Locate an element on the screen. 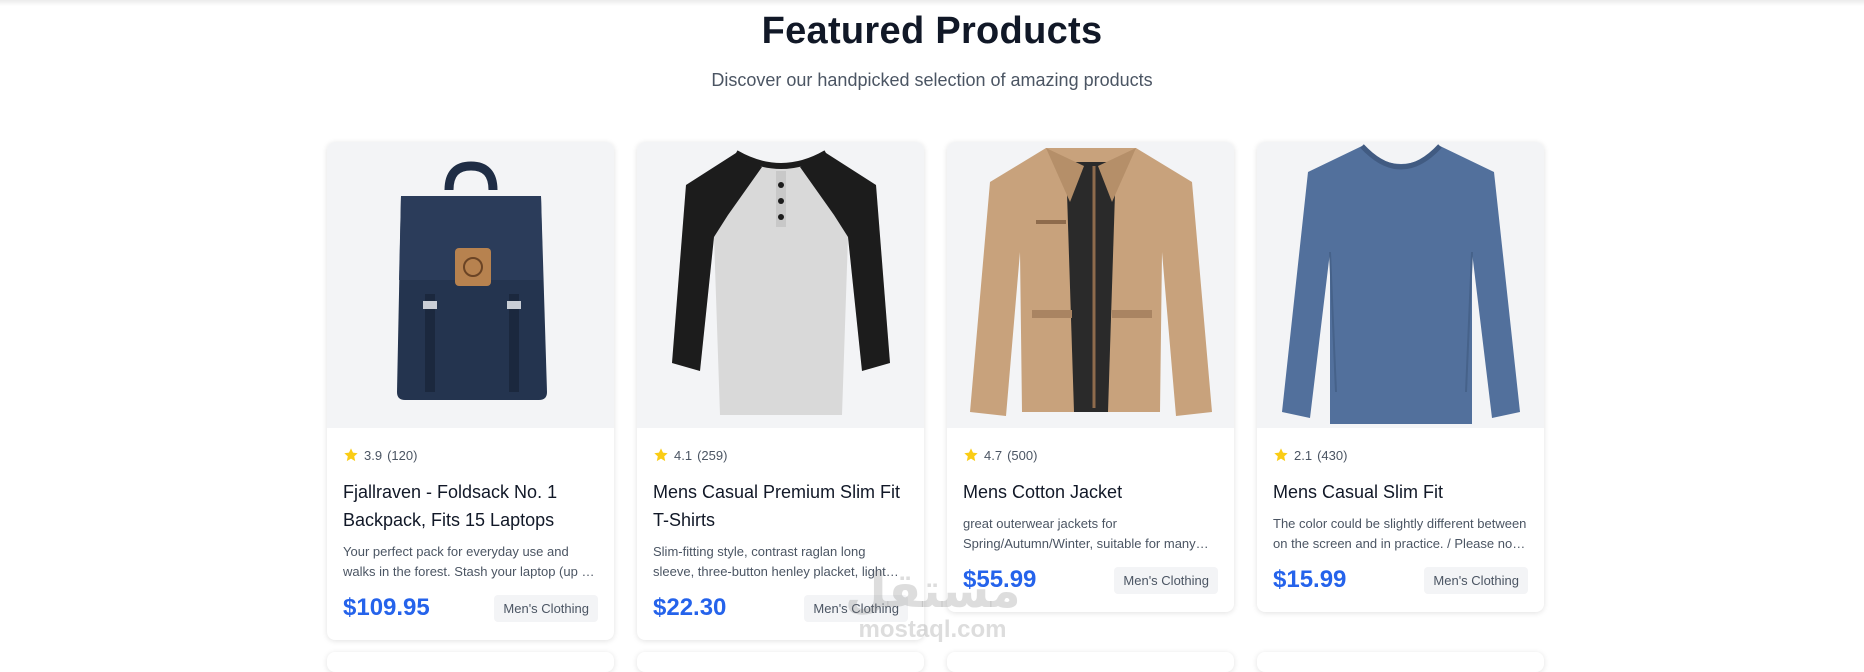  review-count: (500) is located at coordinates (1022, 455).